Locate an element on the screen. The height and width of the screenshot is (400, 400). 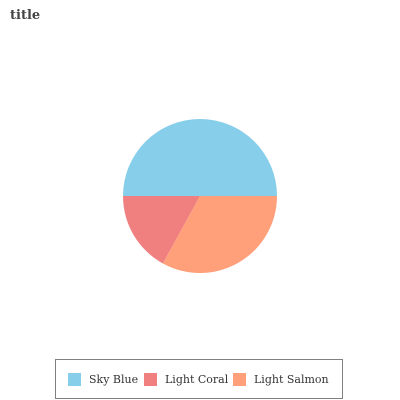
legend-item-light-salmon: Light Salmon is located at coordinates (281, 379).